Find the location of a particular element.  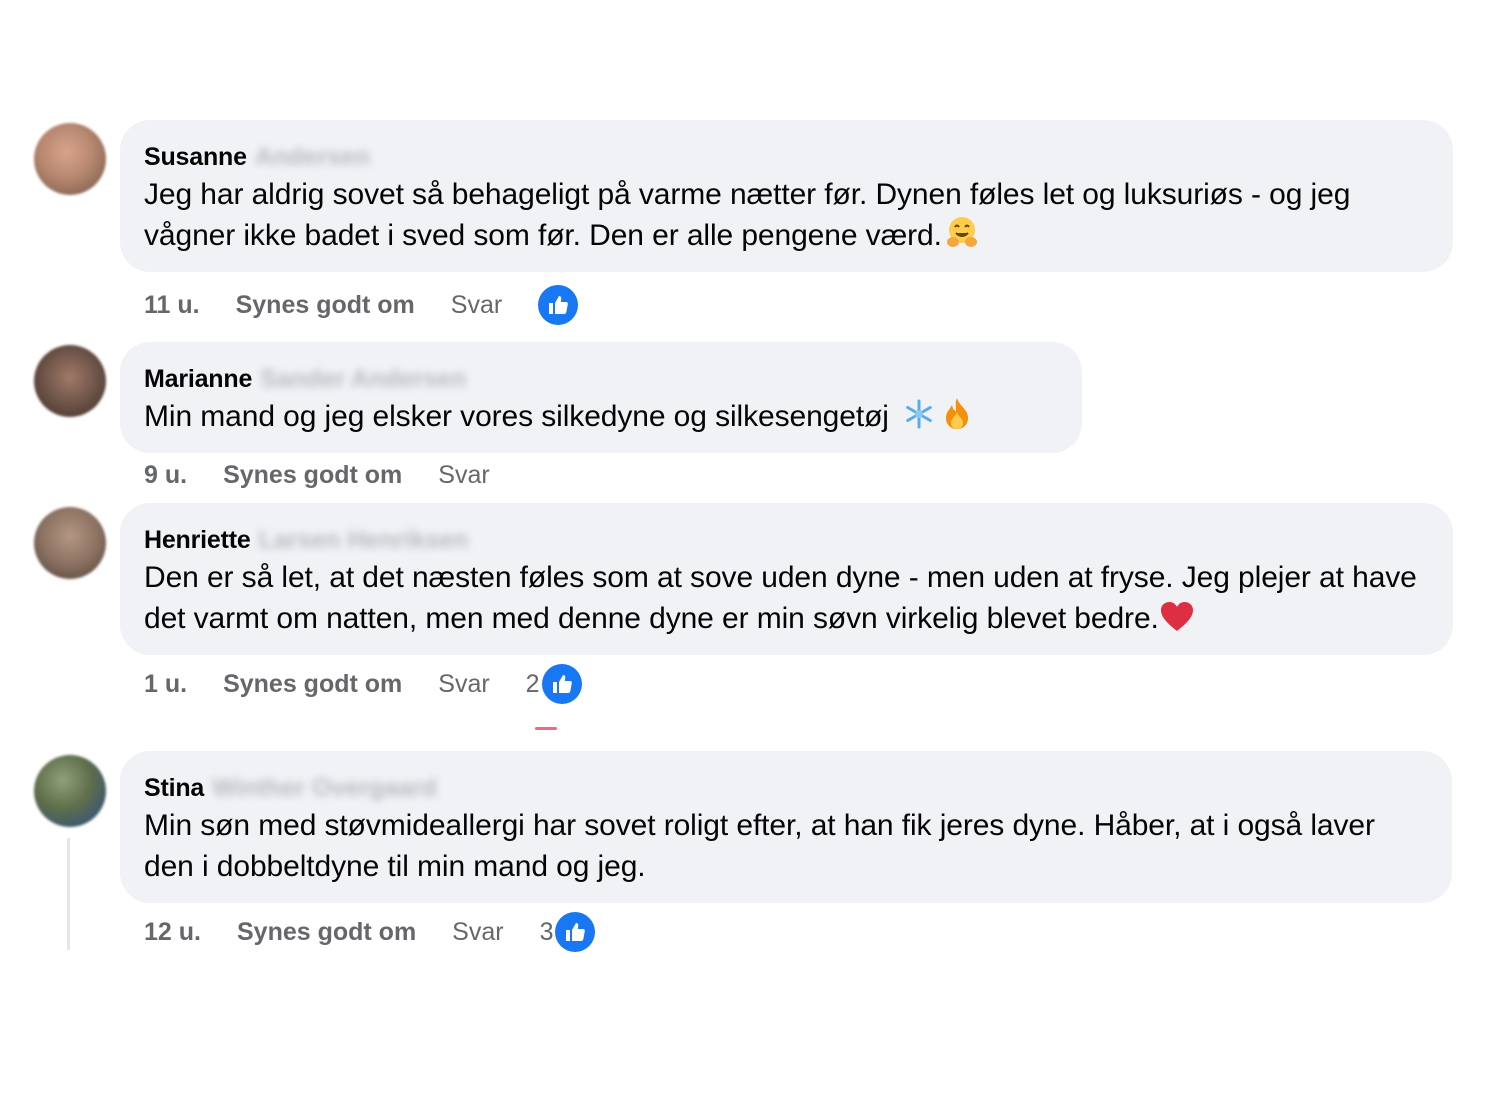

comment-timestamp: 1 u. is located at coordinates (165, 684).